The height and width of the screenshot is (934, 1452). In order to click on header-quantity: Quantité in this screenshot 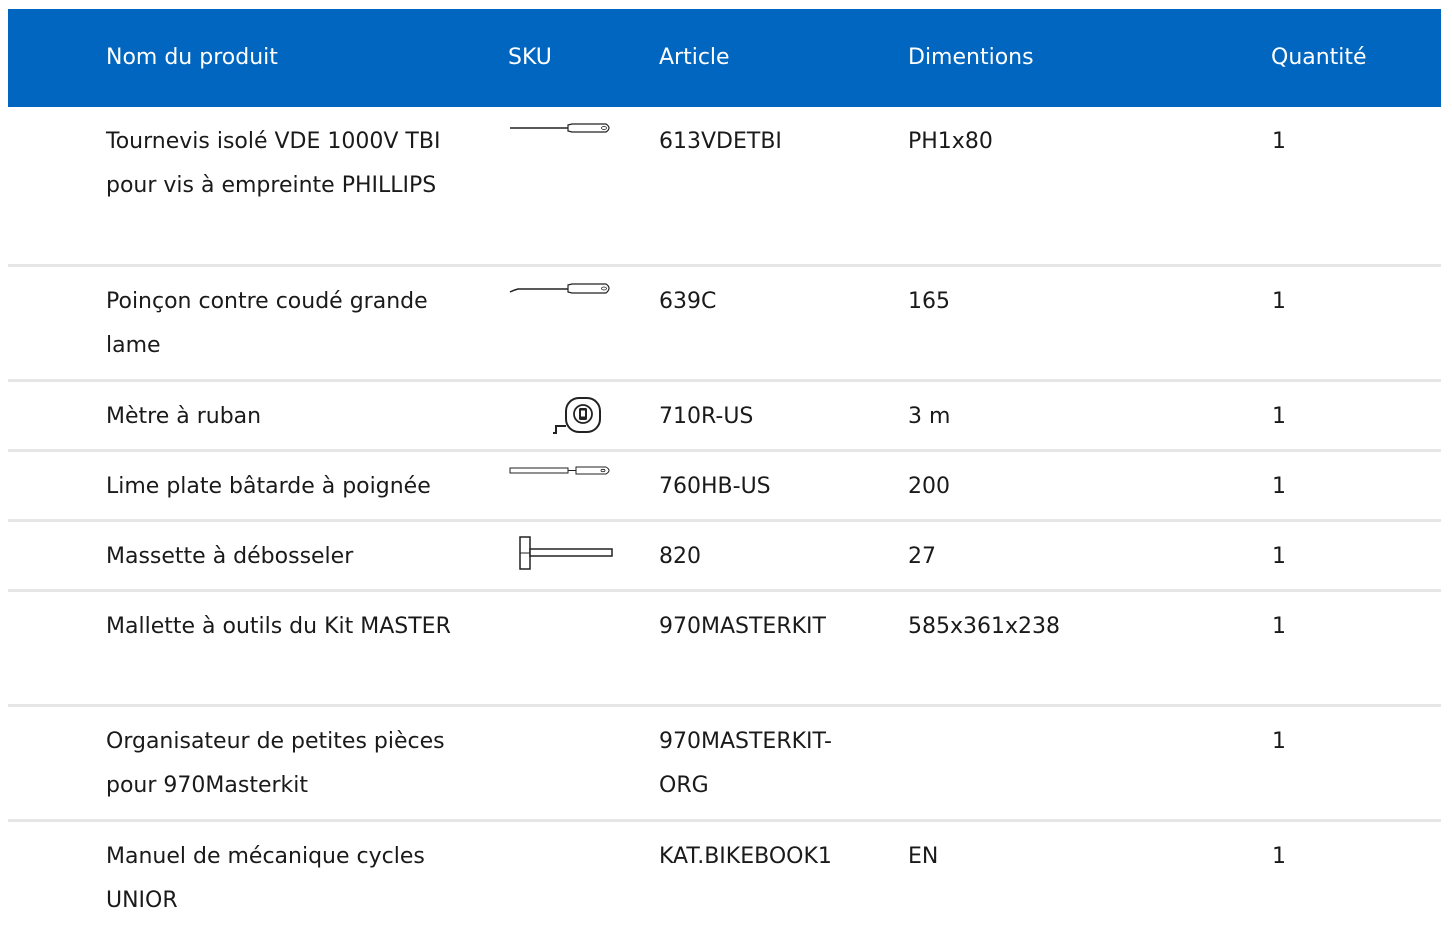, I will do `click(1319, 57)`.